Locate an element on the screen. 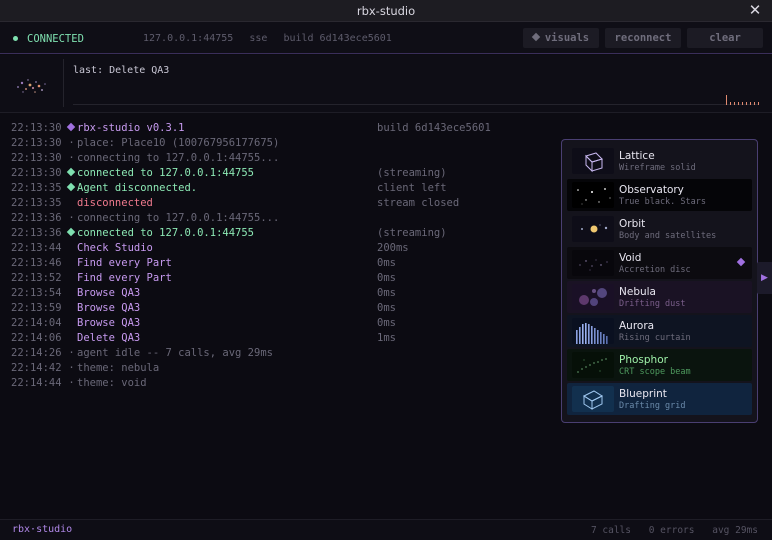 This screenshot has height=540, width=772. log-message: disconnected is located at coordinates (115, 203).